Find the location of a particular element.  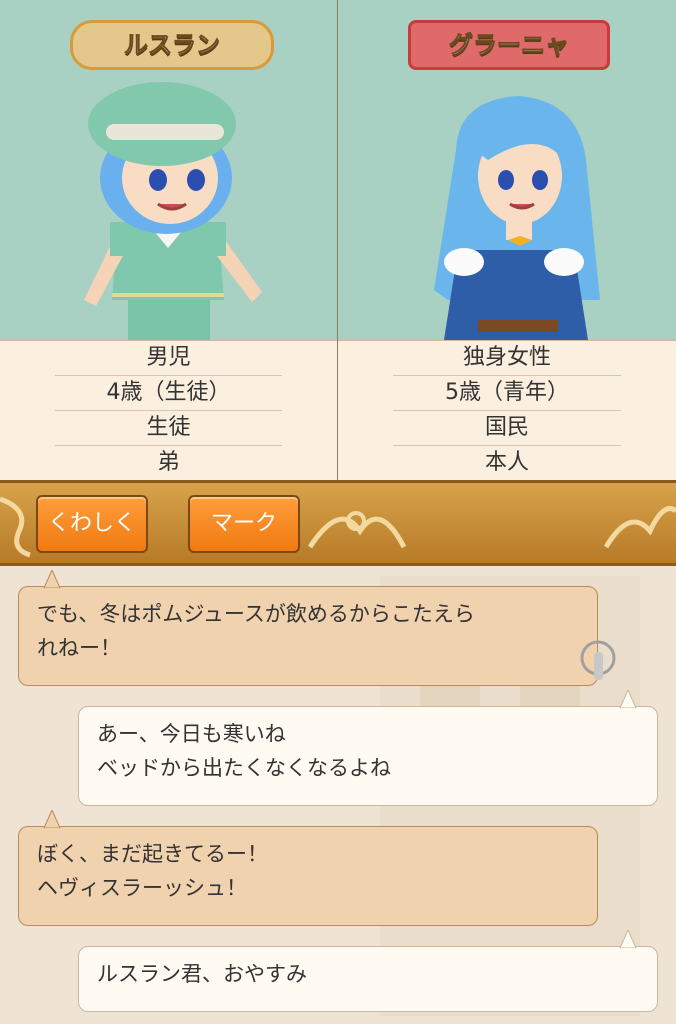

message-line: ヘヴィスラーッシュ！ is located at coordinates (142, 888).